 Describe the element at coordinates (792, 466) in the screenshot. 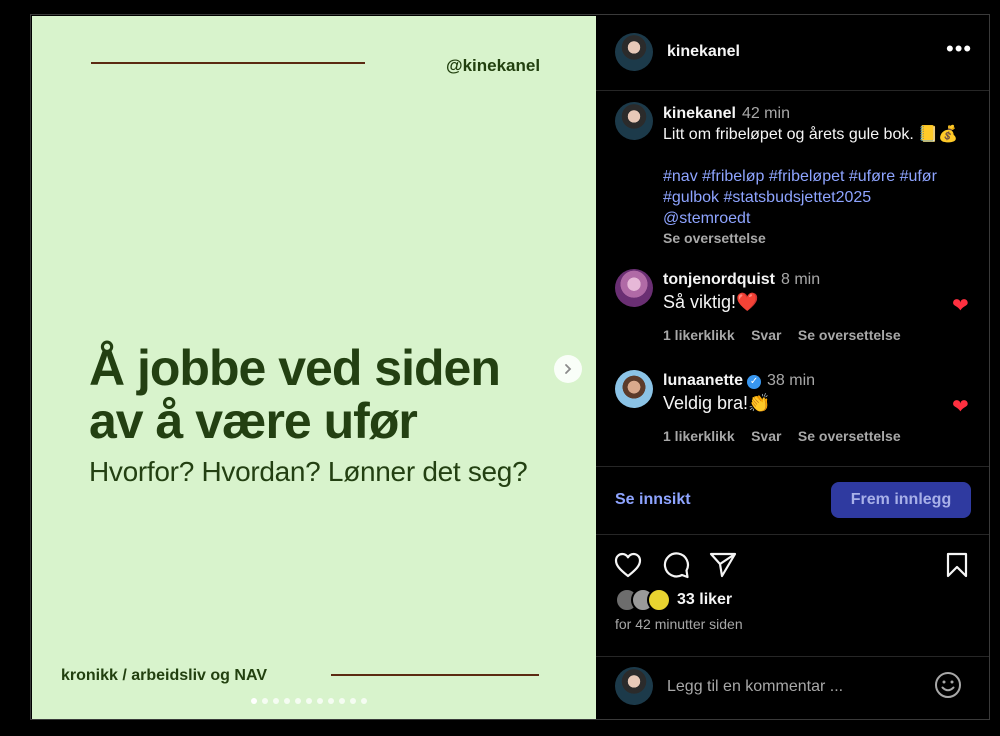

I see `comments-divider` at that location.